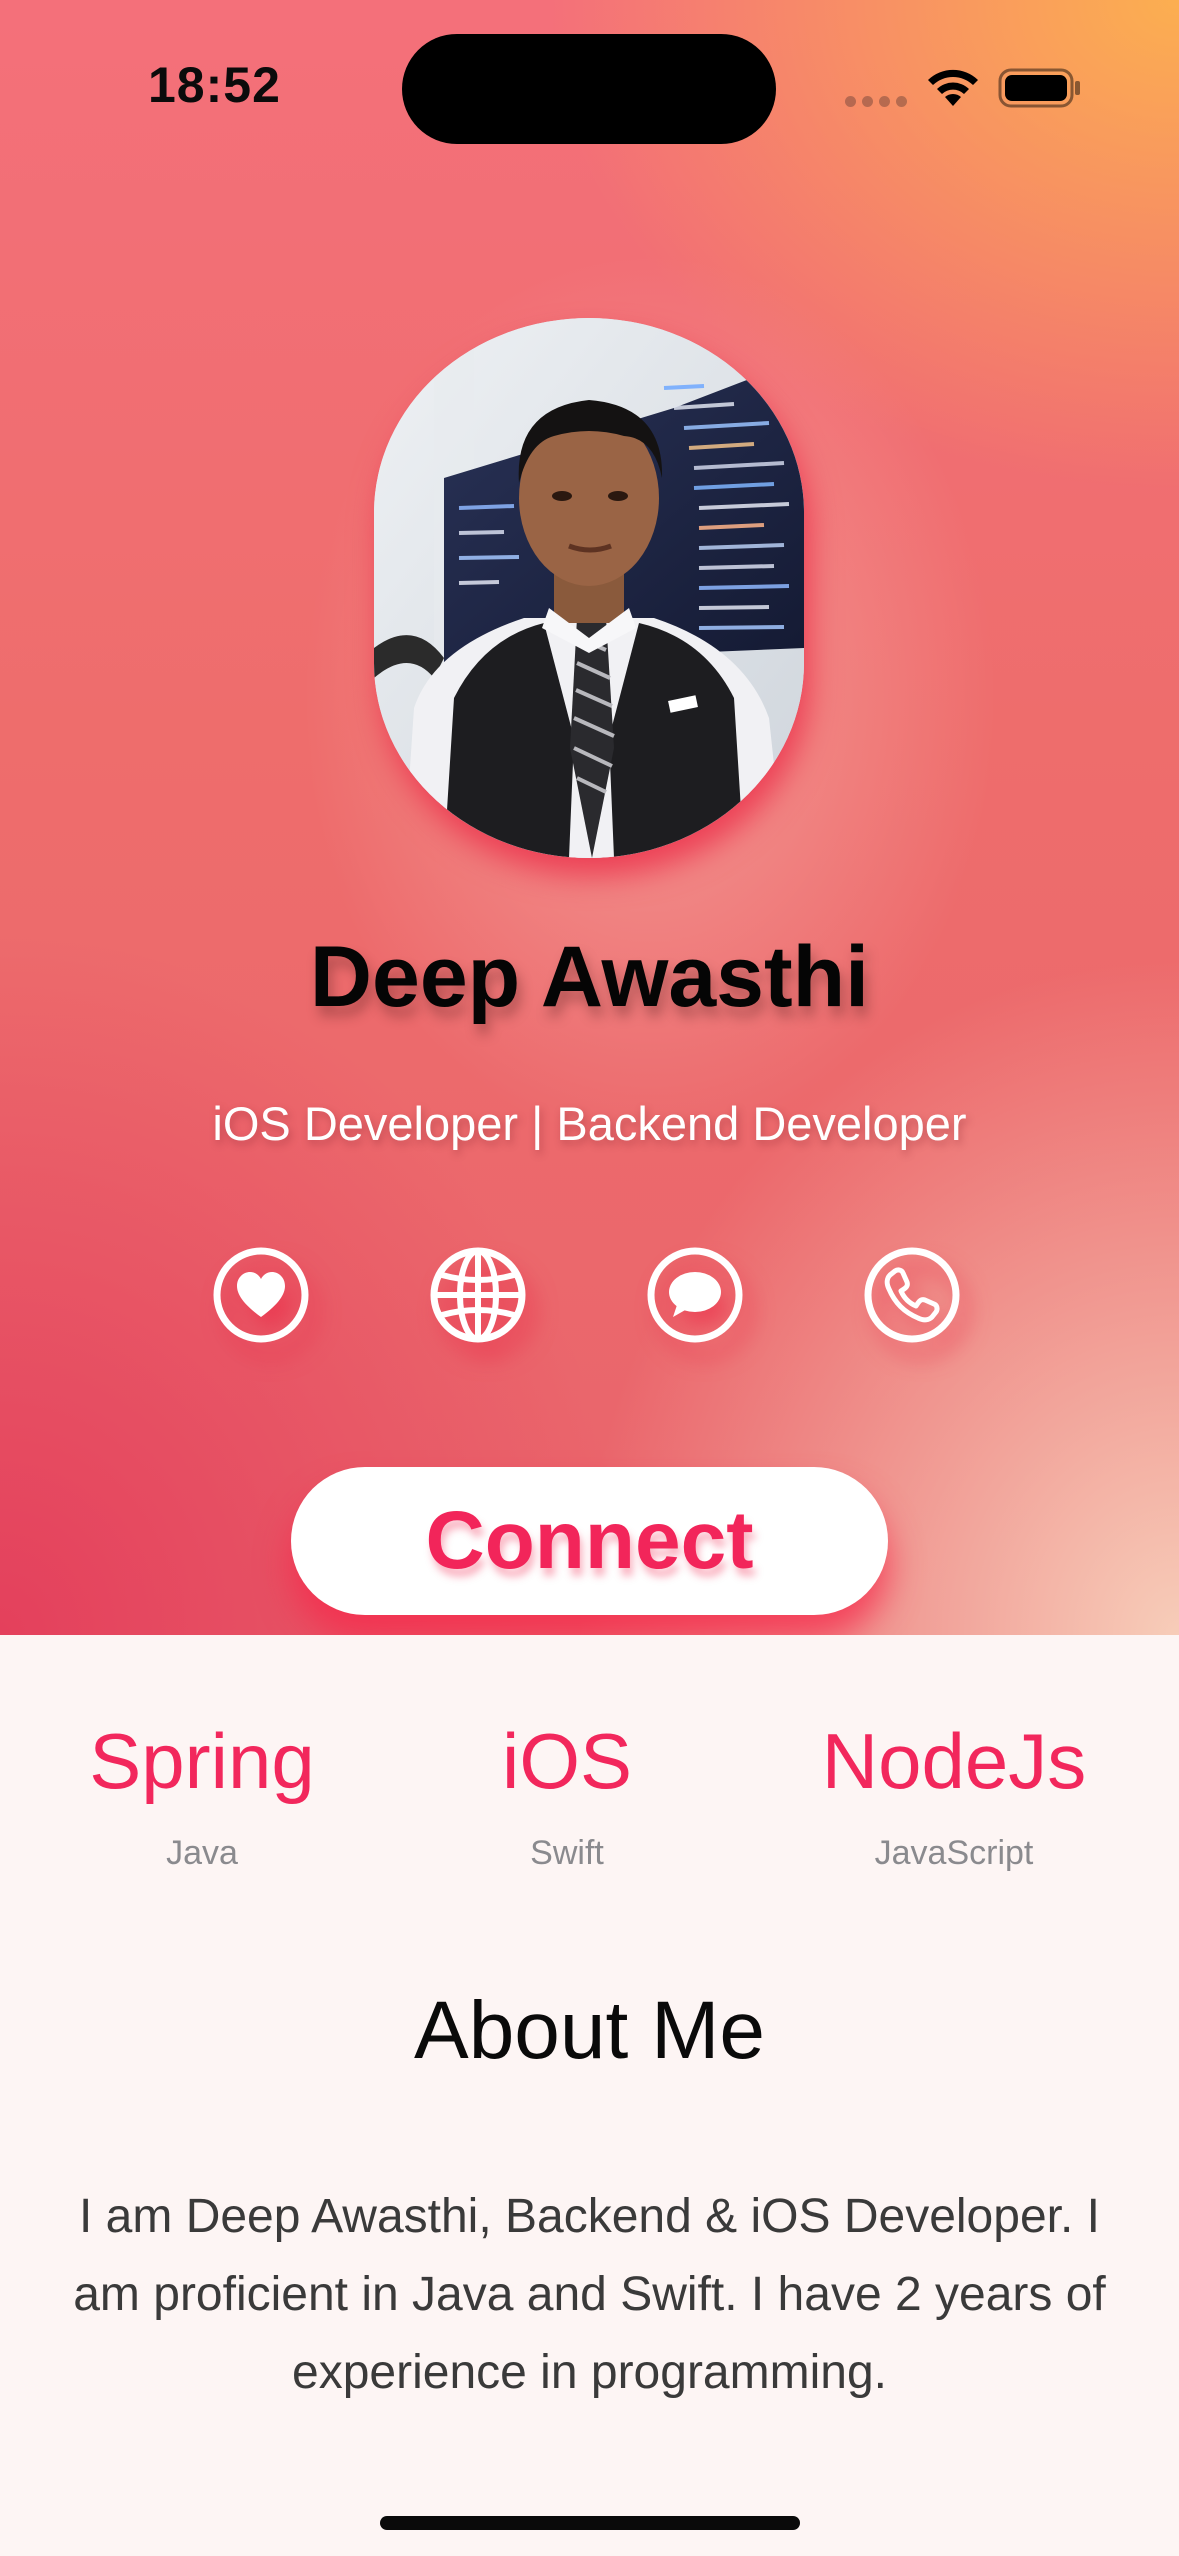  Describe the element at coordinates (590, 2523) in the screenshot. I see `home-indicator` at that location.